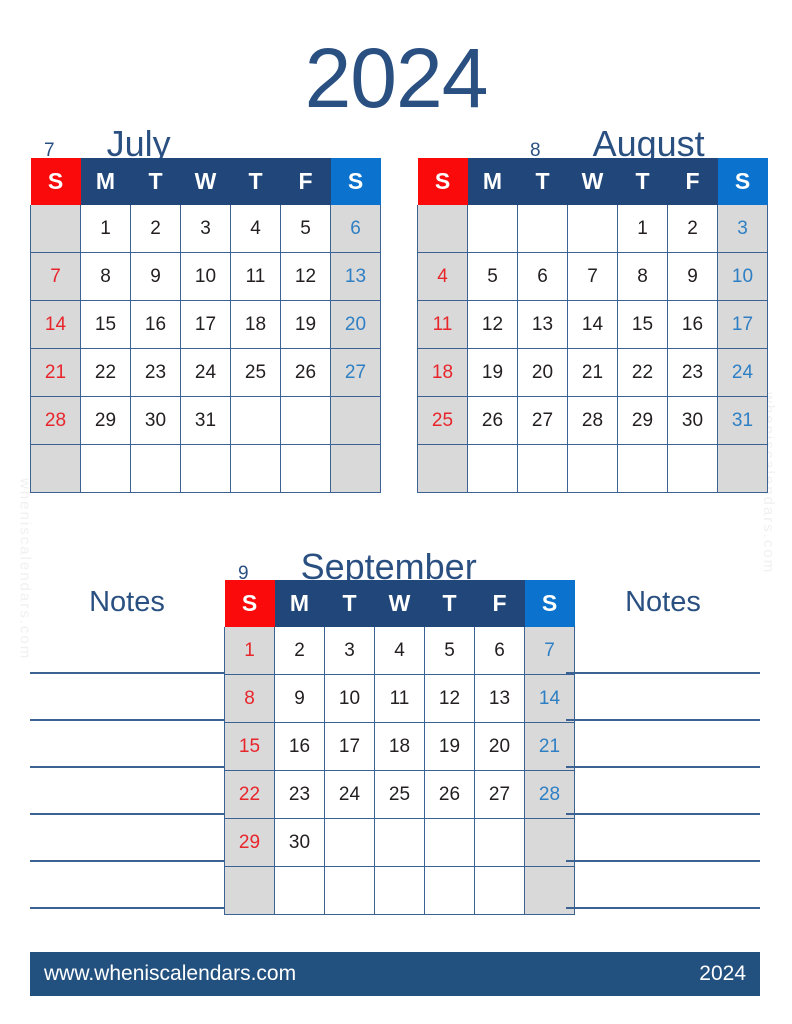 Image resolution: width=792 pixels, height=1024 pixels. I want to click on calendar-day-september-4: 4, so click(399, 650).